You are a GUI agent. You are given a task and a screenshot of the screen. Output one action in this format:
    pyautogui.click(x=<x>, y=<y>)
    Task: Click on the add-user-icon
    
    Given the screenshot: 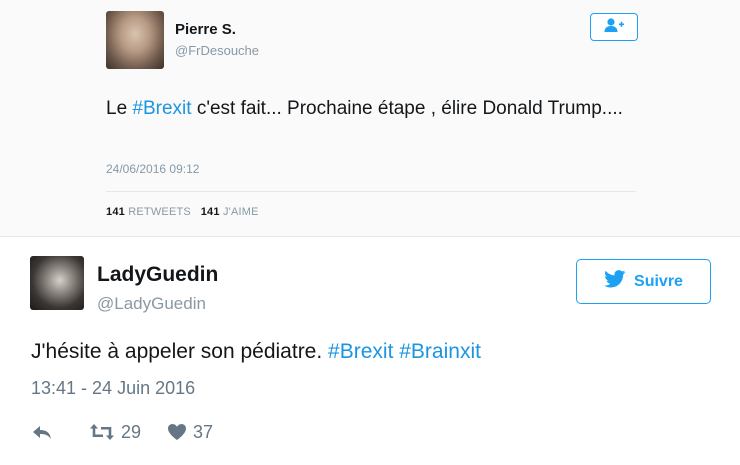 What is the action you would take?
    pyautogui.click(x=614, y=27)
    